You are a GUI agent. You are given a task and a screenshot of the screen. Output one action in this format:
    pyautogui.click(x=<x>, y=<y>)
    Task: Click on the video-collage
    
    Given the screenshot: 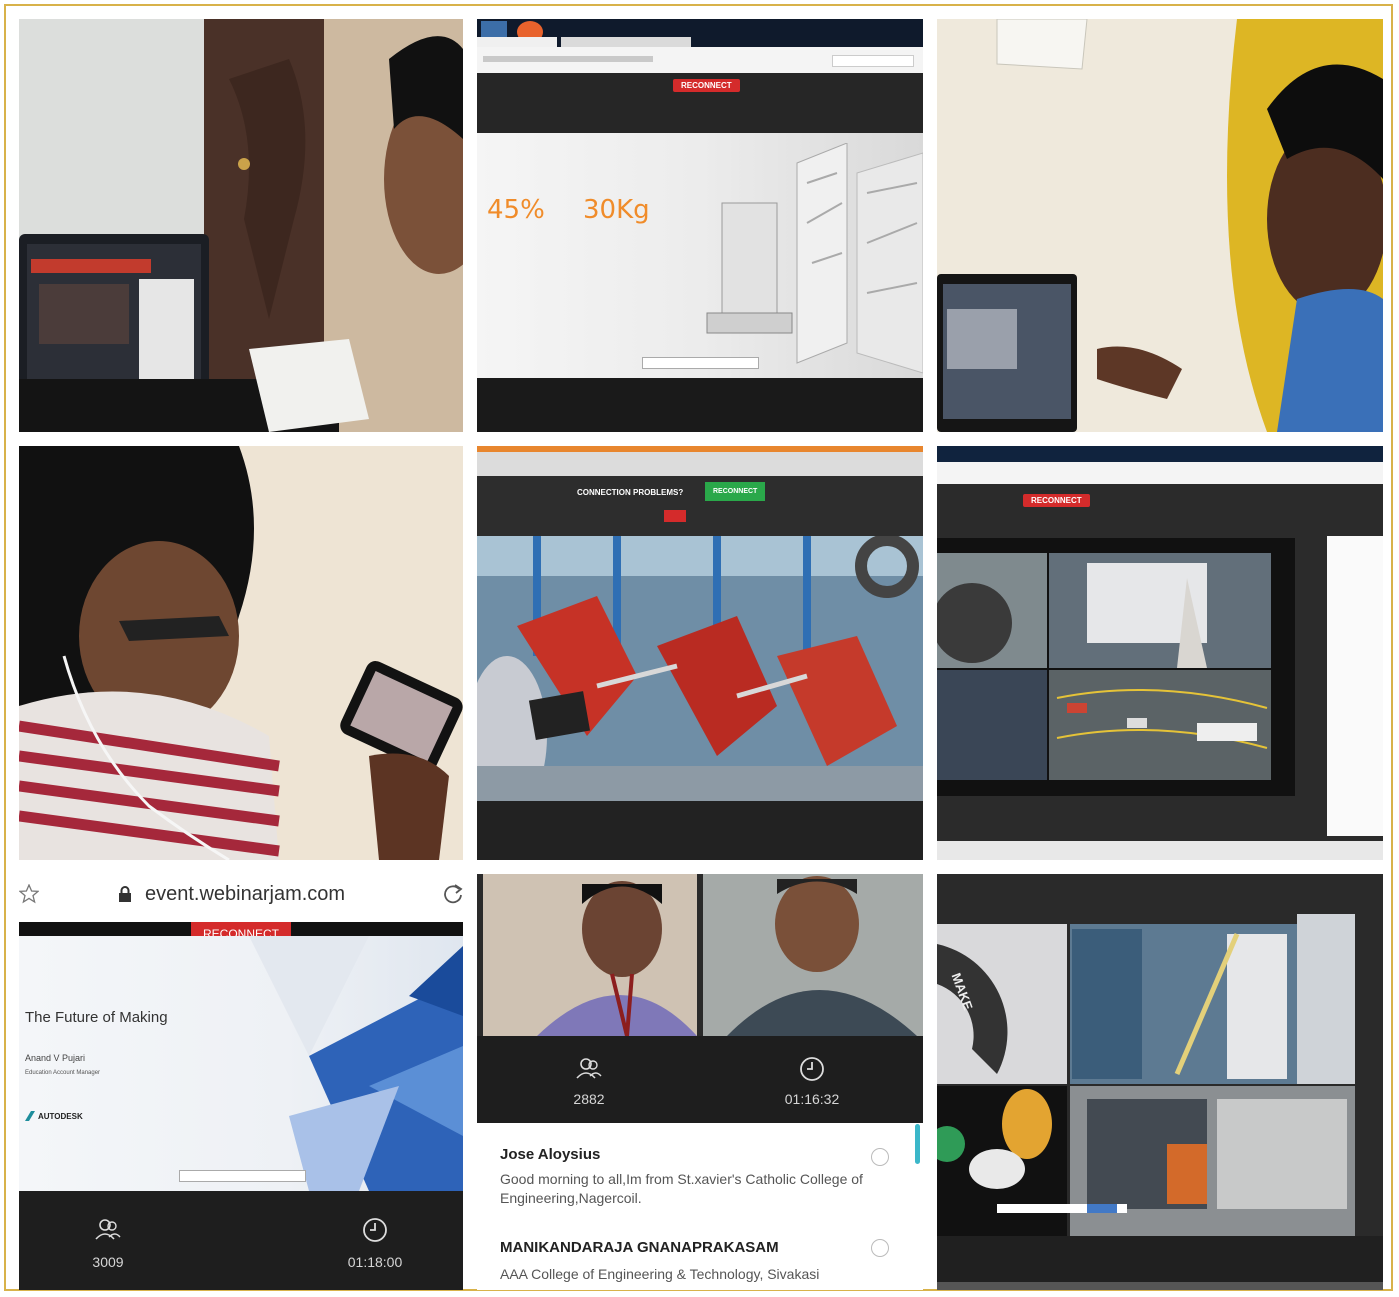 What is the action you would take?
    pyautogui.click(x=1160, y=1082)
    